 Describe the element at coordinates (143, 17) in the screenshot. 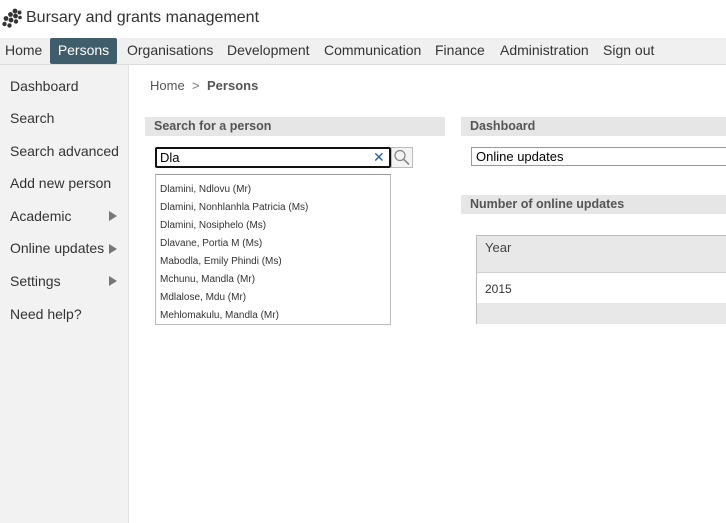

I see `app-title: Bursary and grants management` at that location.